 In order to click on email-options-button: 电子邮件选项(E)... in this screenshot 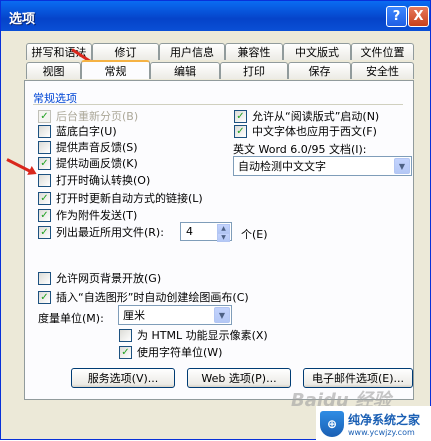, I will do `click(358, 378)`.